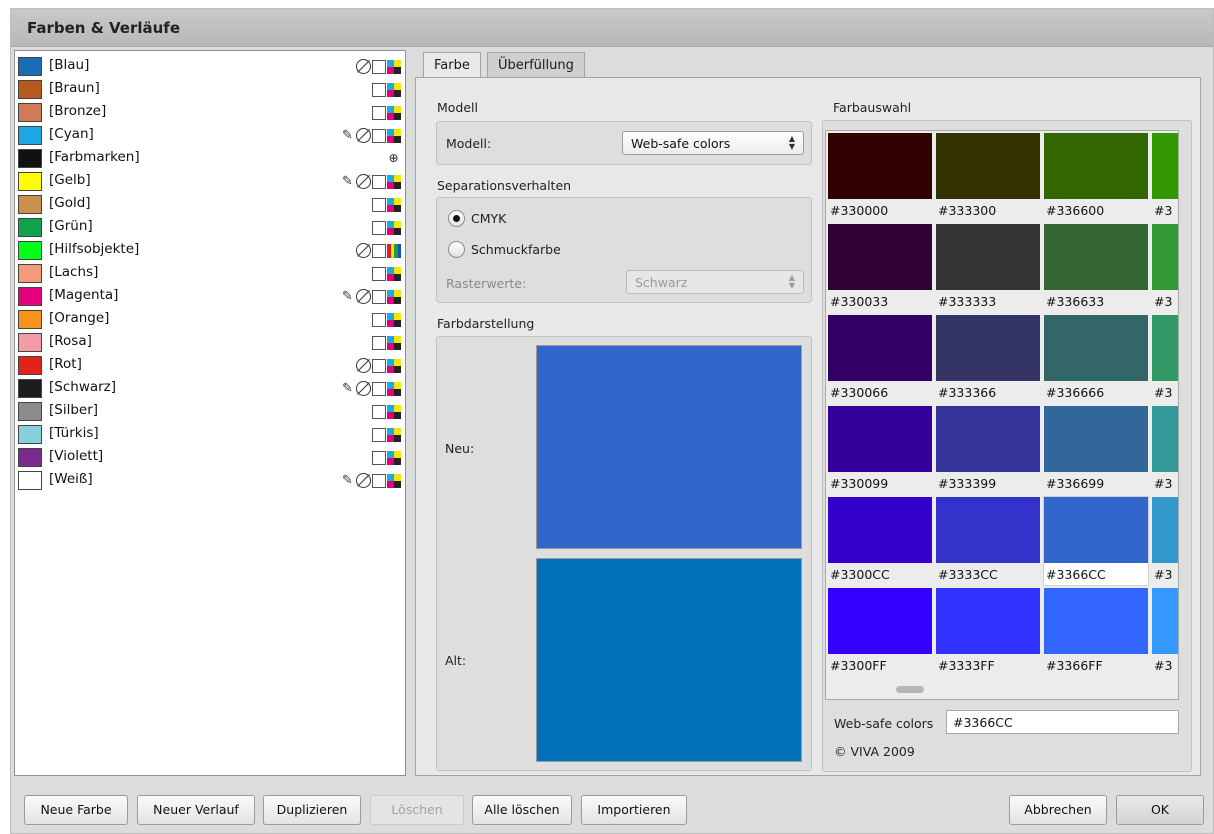 This screenshot has width=1214, height=834. Describe the element at coordinates (880, 359) in the screenshot. I see `palette-color-cell: #330066` at that location.